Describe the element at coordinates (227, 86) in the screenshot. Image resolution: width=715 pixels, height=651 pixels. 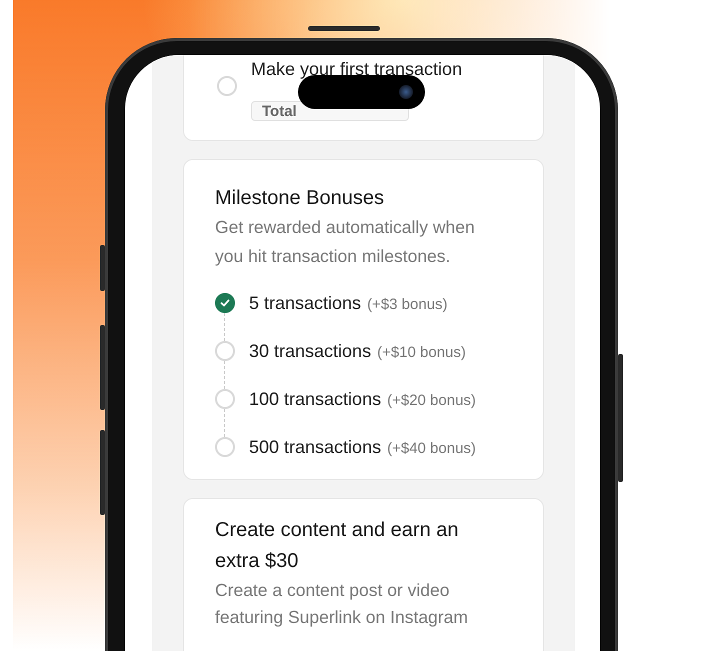
I see `task-checkbox` at that location.